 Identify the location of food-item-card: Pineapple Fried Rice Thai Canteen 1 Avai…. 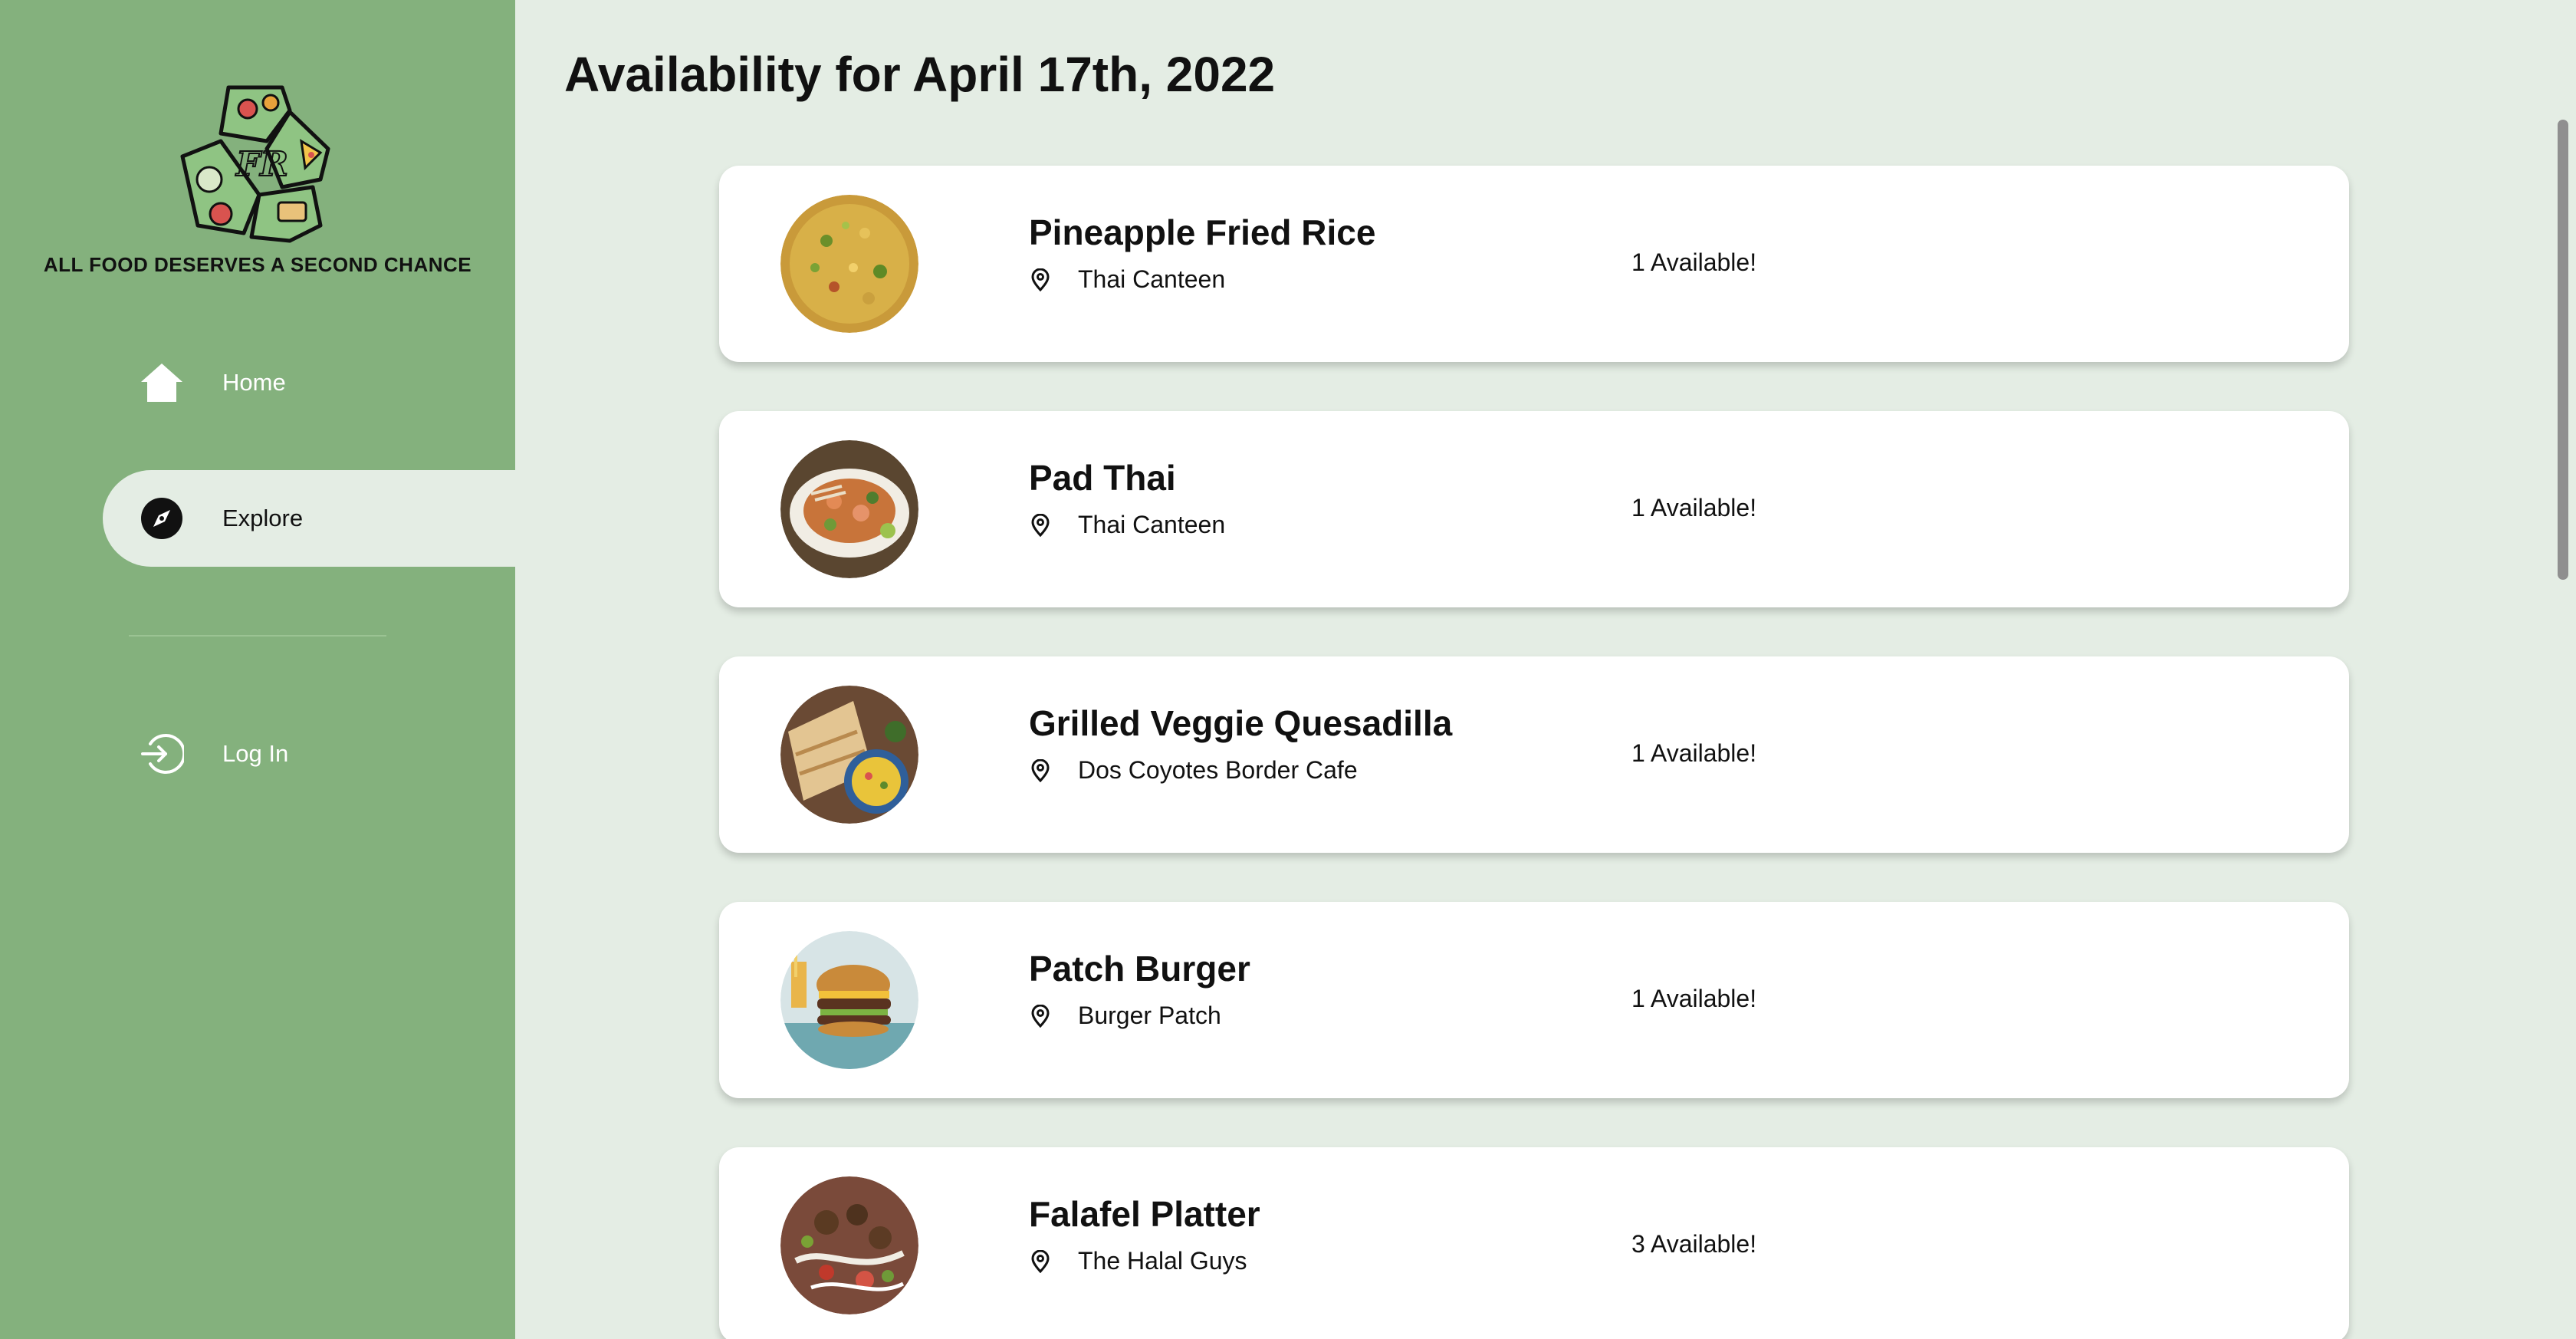
(1534, 264).